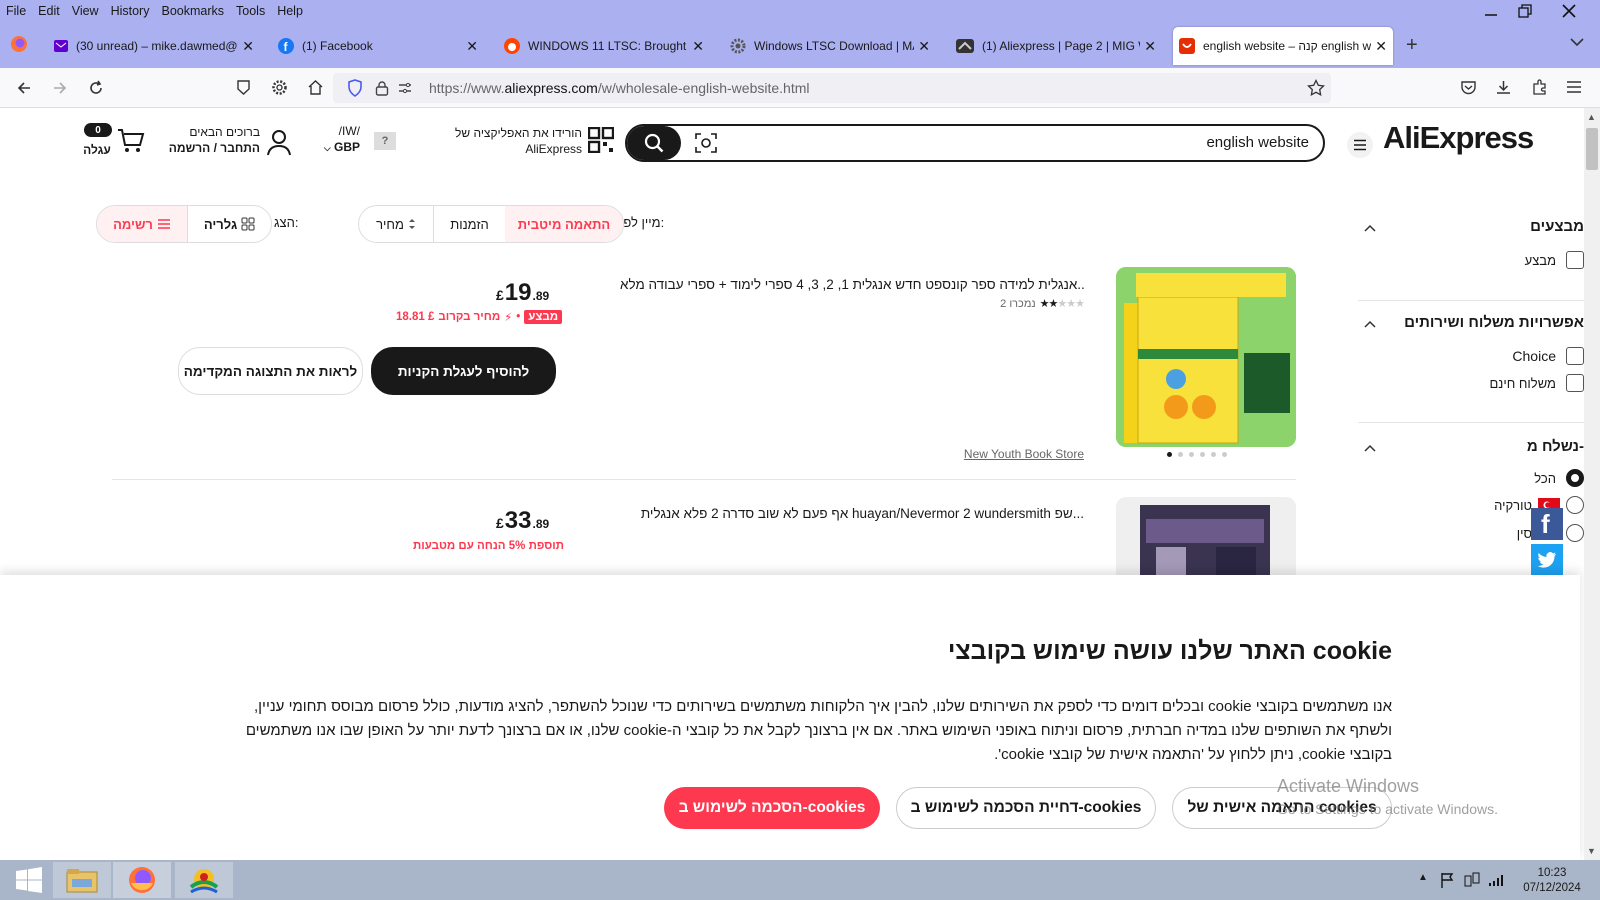 Image resolution: width=1600 pixels, height=900 pixels. I want to click on search-button, so click(654, 143).